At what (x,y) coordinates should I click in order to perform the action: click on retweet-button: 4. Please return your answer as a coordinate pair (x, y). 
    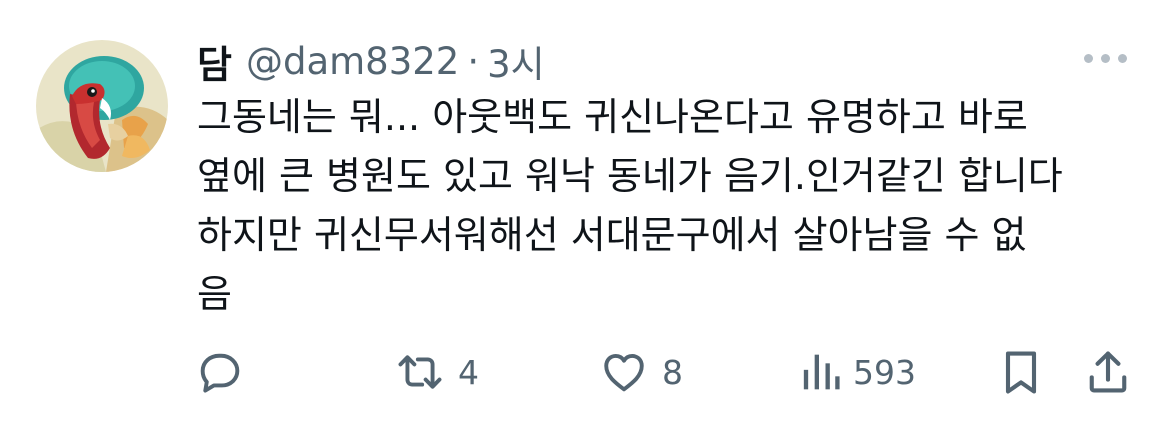
    Looking at the image, I should click on (436, 372).